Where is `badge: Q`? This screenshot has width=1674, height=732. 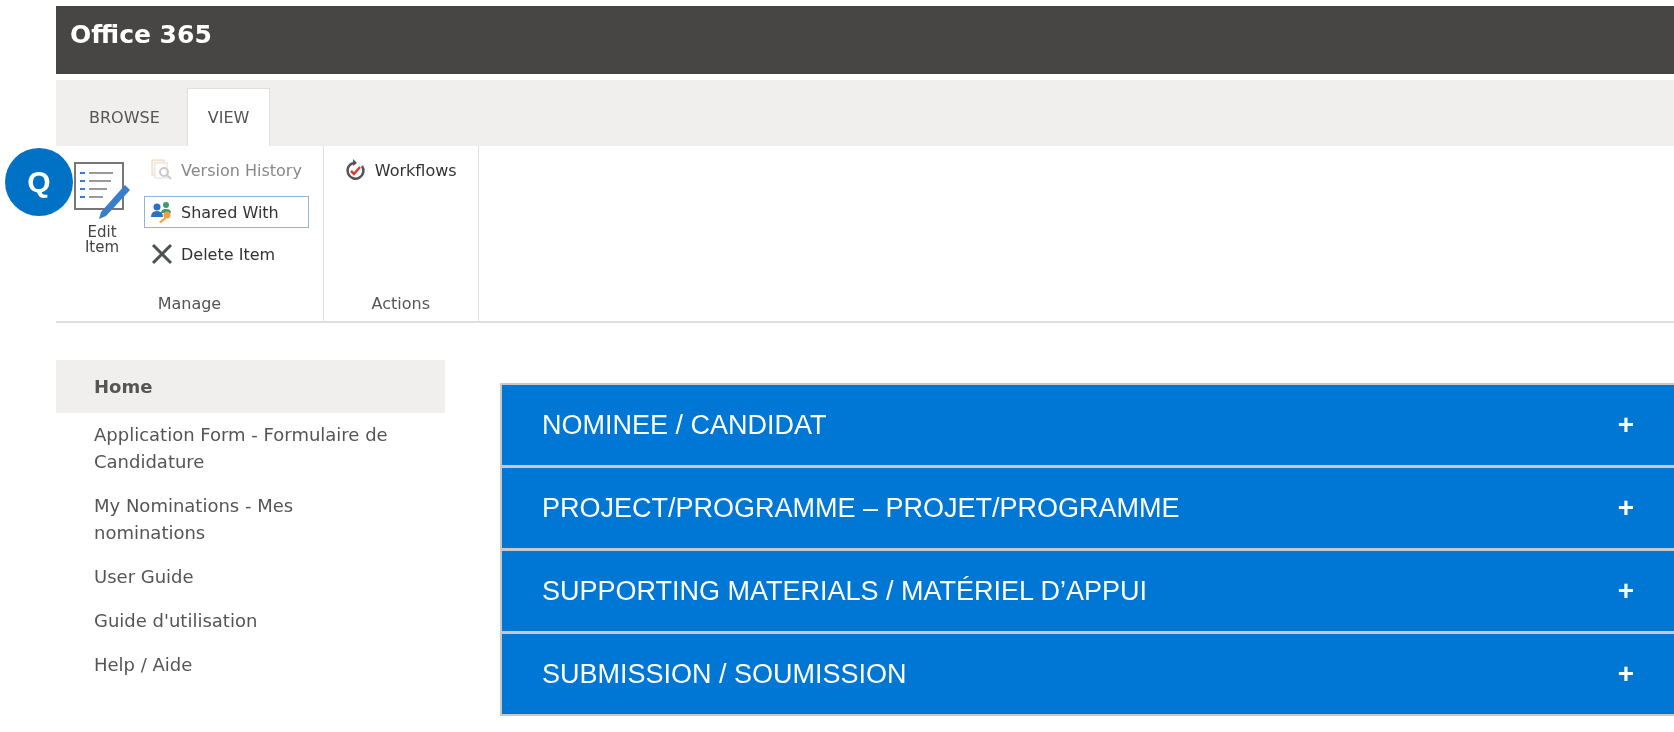 badge: Q is located at coordinates (39, 182).